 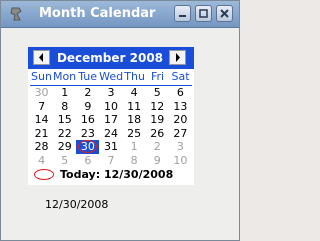 What do you see at coordinates (41, 134) in the screenshot?
I see `day-cell: 21` at bounding box center [41, 134].